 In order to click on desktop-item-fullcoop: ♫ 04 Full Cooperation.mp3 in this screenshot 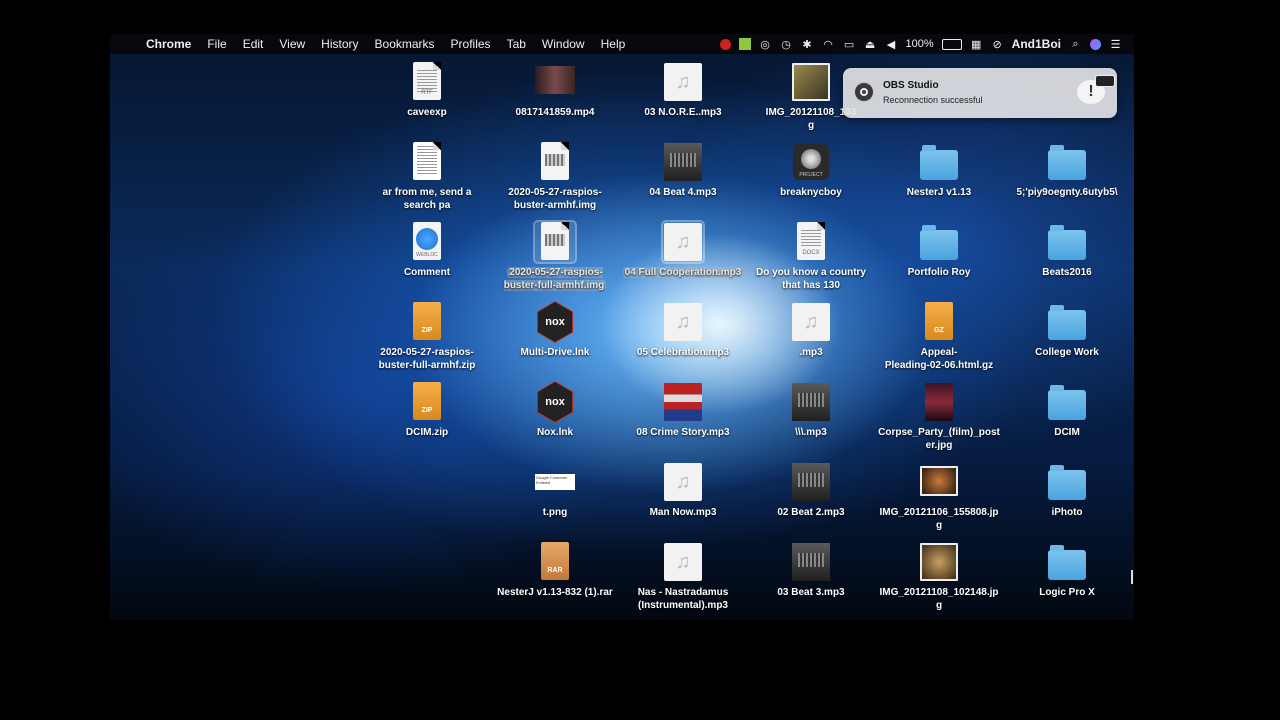, I will do `click(683, 249)`.